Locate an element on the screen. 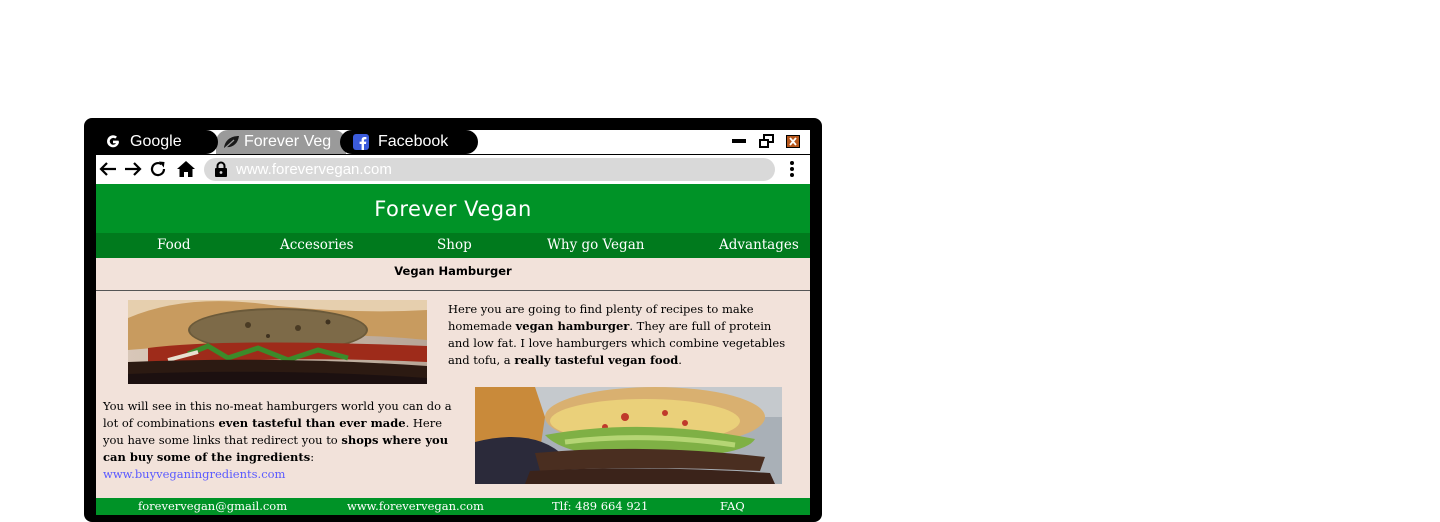 Image resolution: width=1440 pixels, height=522 pixels. footer-email: forevervegan@gmail.com is located at coordinates (212, 506).